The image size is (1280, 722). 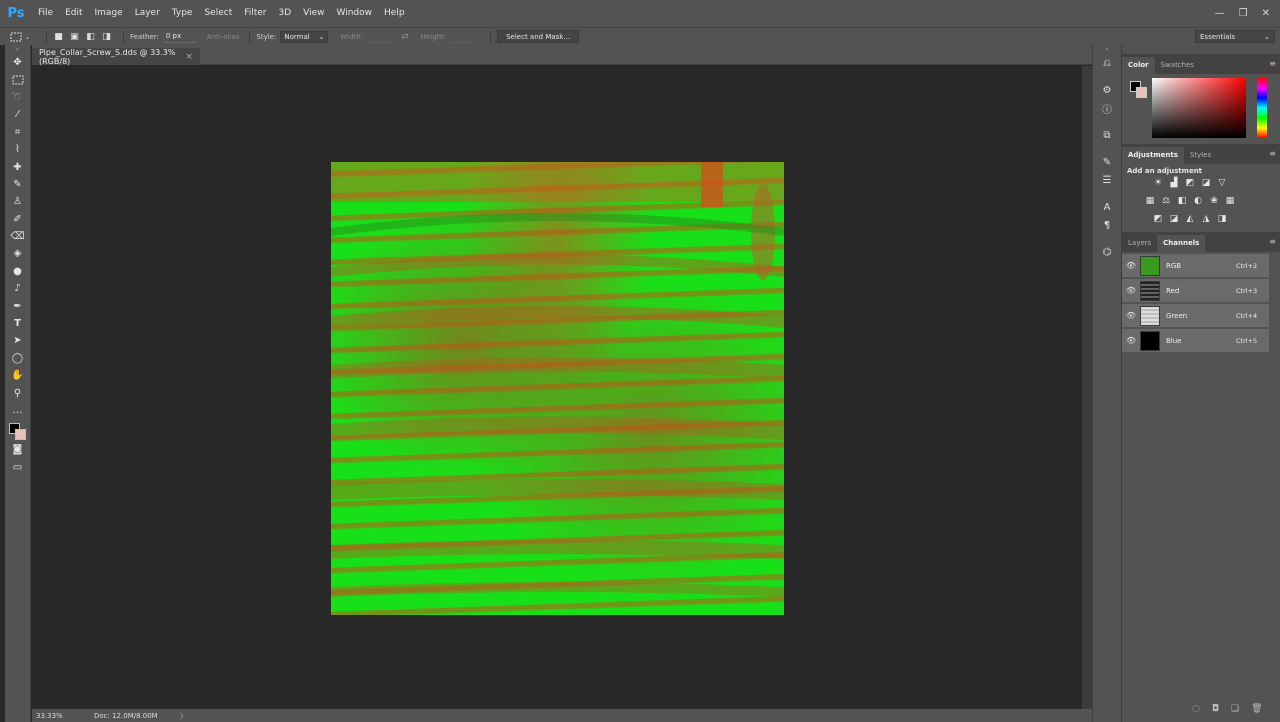 I want to click on posterize-icon: ◪, so click(x=1174, y=219).